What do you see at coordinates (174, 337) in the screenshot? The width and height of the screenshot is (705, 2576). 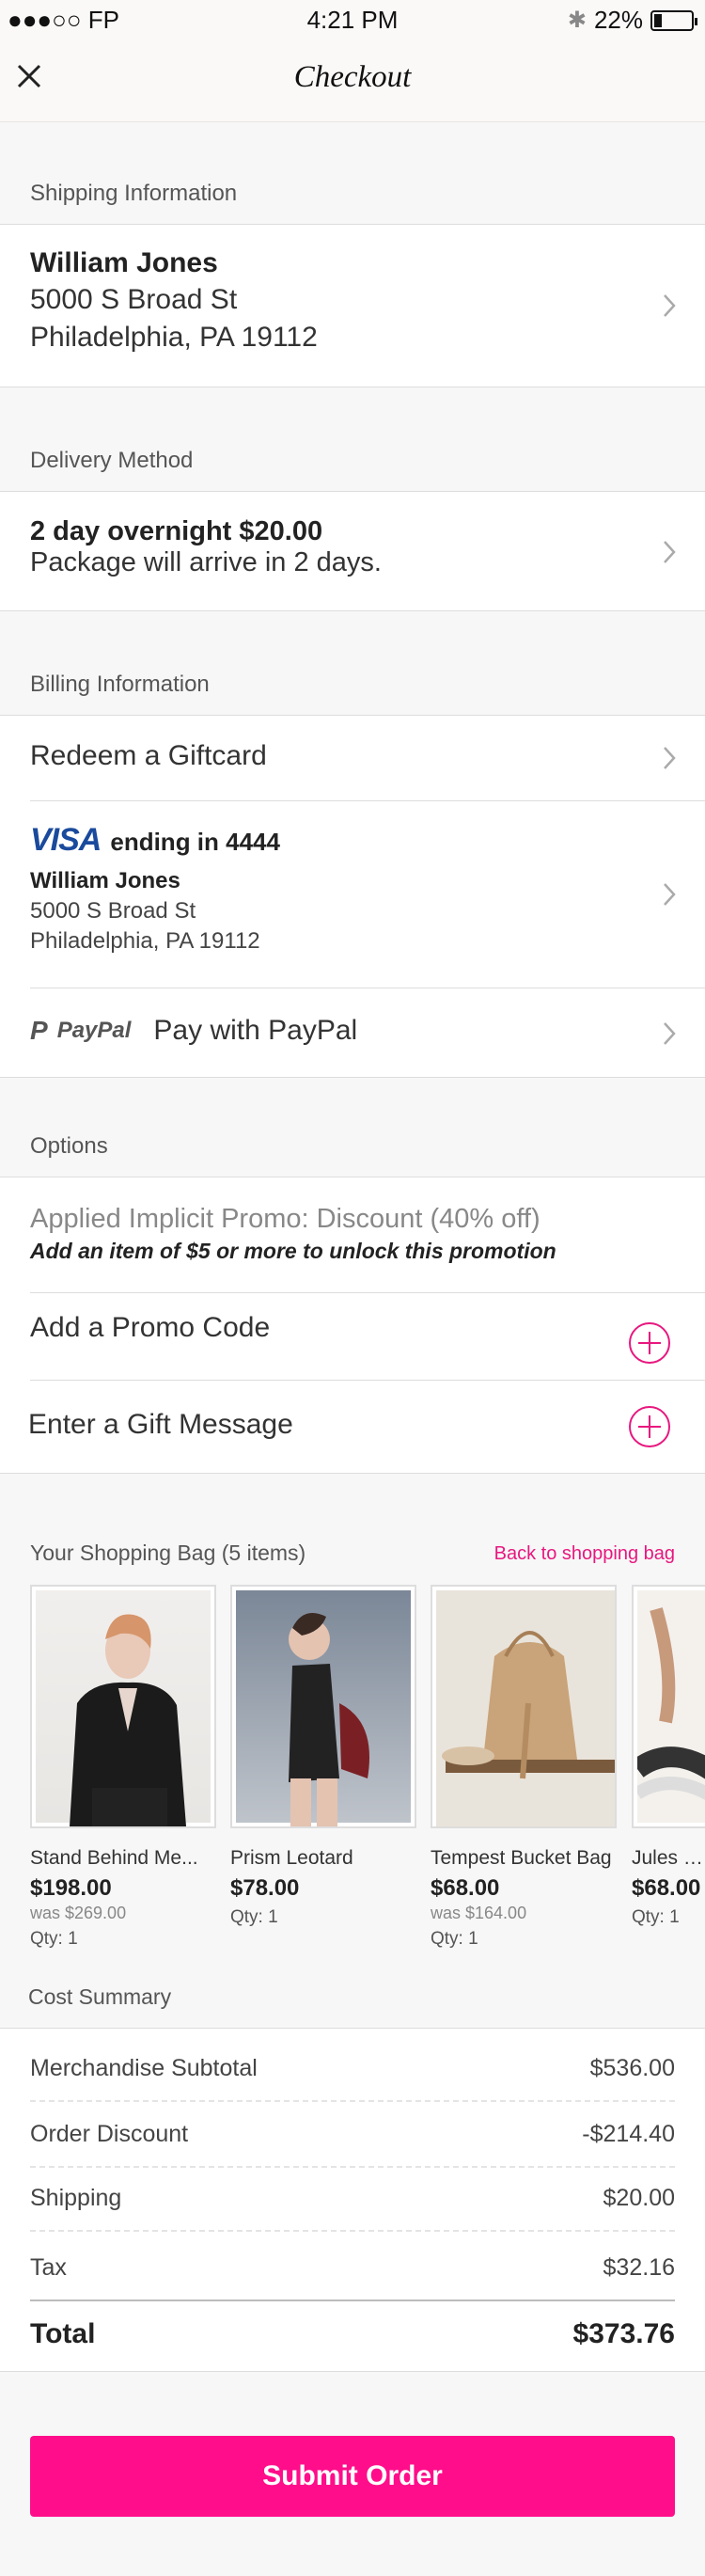 I see `shipping-city: Philadelphia, PA 19112` at bounding box center [174, 337].